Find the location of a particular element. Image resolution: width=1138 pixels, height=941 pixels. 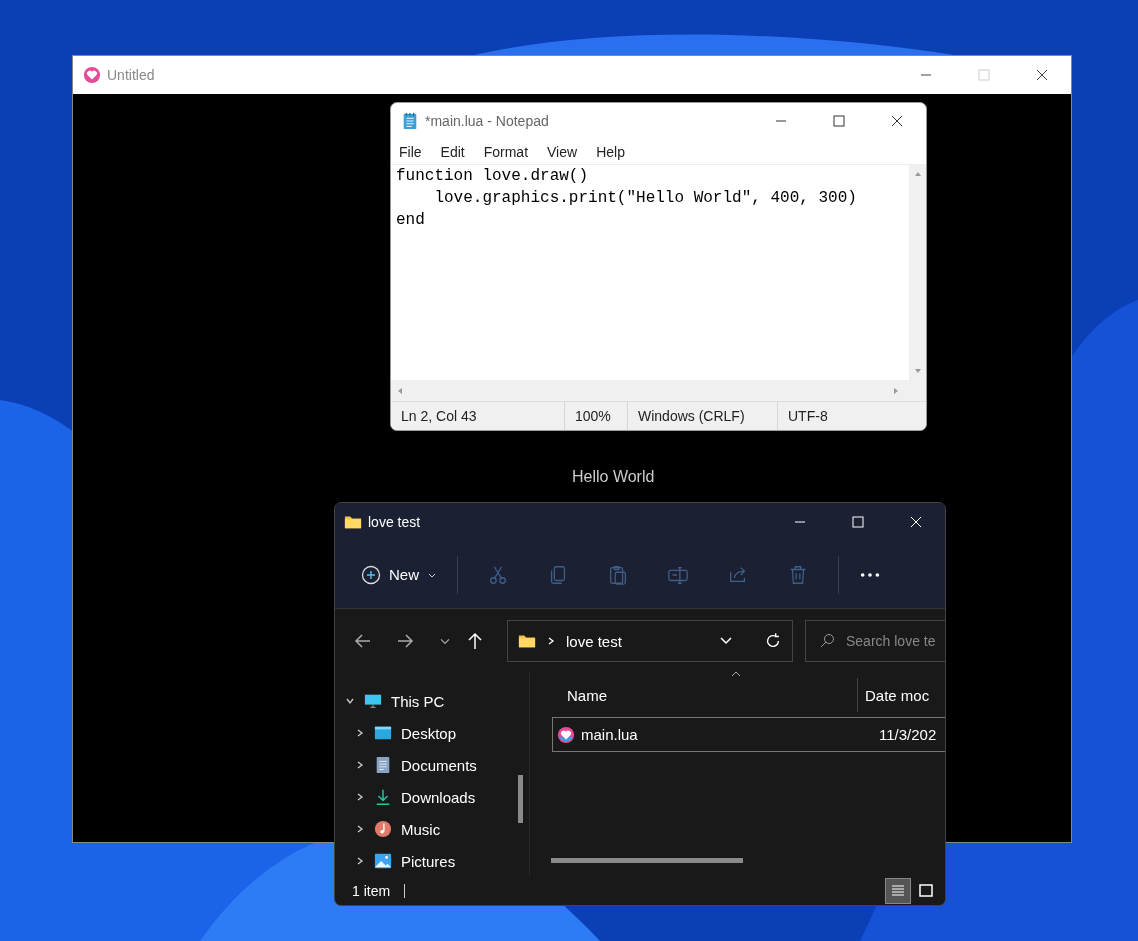

status-text: UTF-8 is located at coordinates (807, 416).